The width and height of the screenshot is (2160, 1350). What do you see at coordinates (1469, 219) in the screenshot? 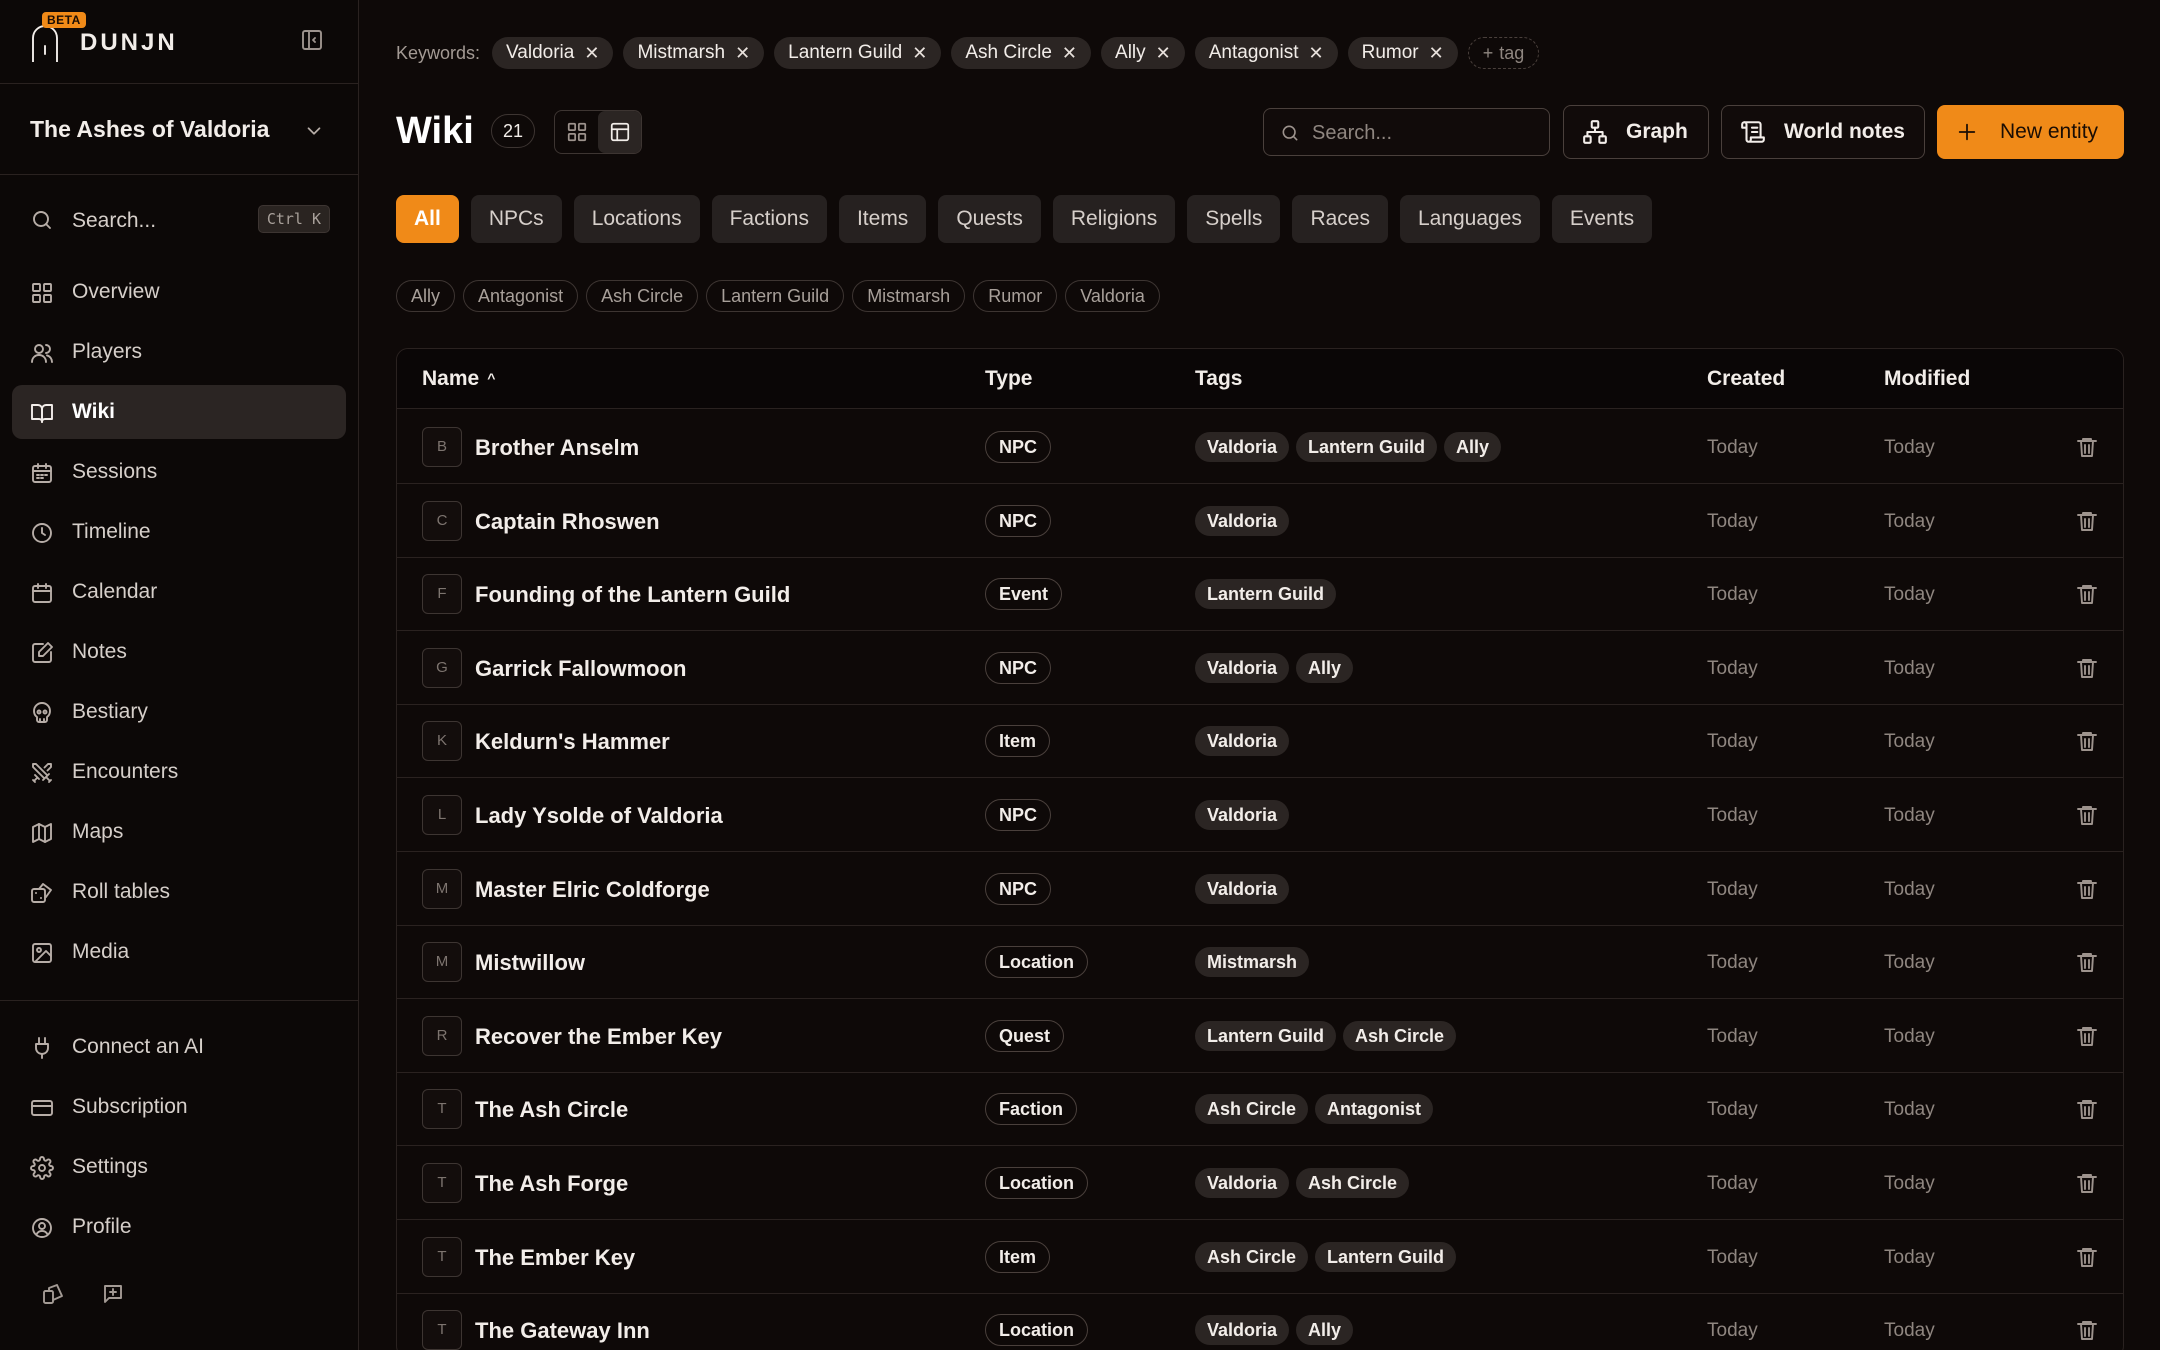
I see `filter-languages: Languages` at bounding box center [1469, 219].